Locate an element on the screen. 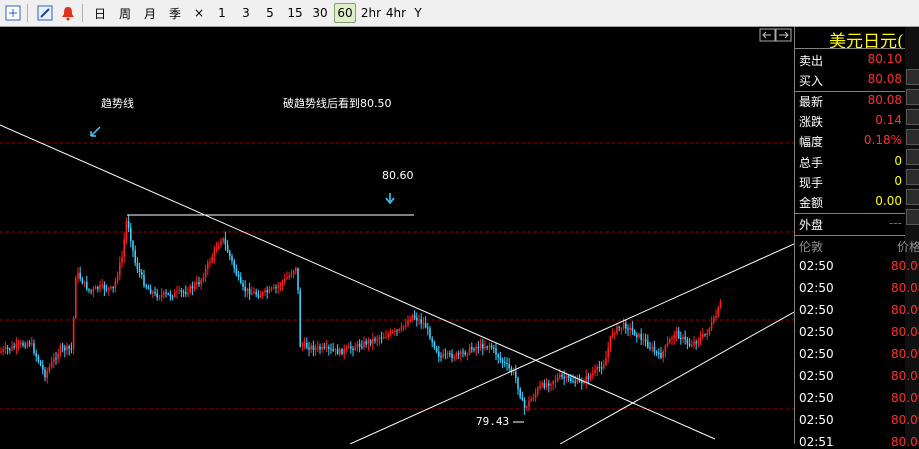  period-15min: 15 is located at coordinates (295, 13).